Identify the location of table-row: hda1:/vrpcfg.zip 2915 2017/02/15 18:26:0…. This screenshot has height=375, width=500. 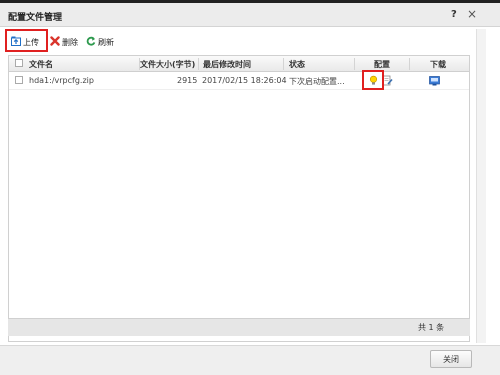
(239, 81).